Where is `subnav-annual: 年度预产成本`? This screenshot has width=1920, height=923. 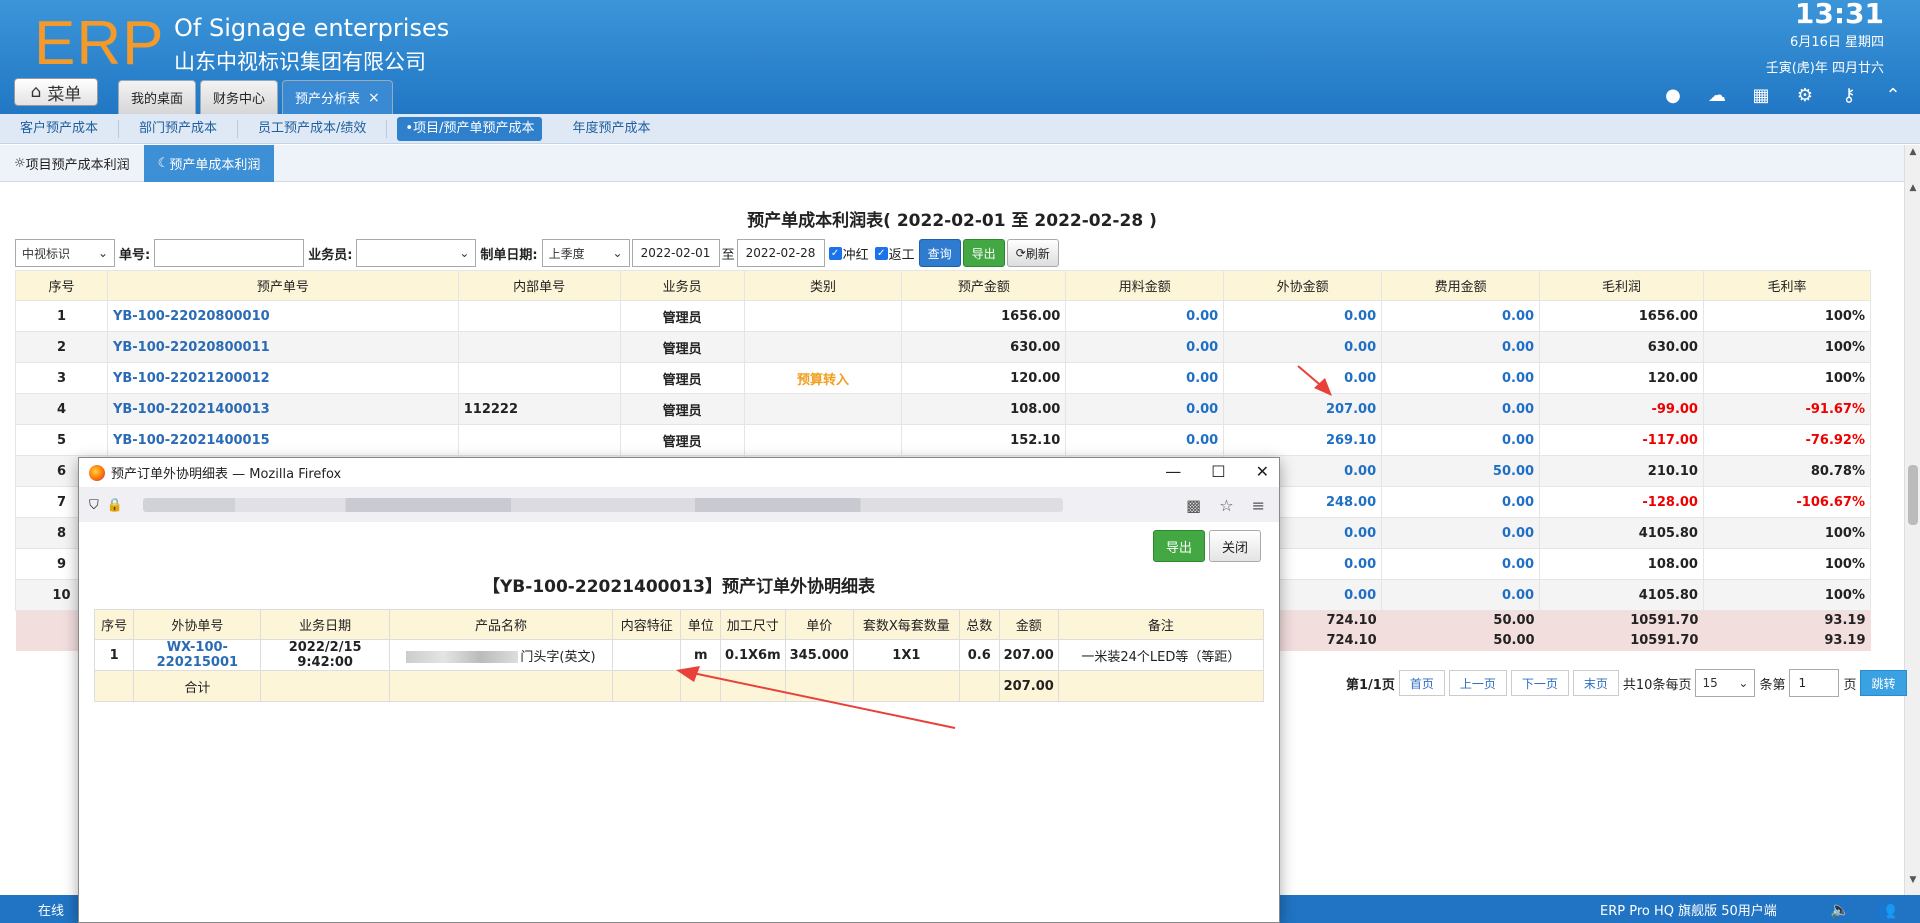 subnav-annual: 年度预产成本 is located at coordinates (611, 129).